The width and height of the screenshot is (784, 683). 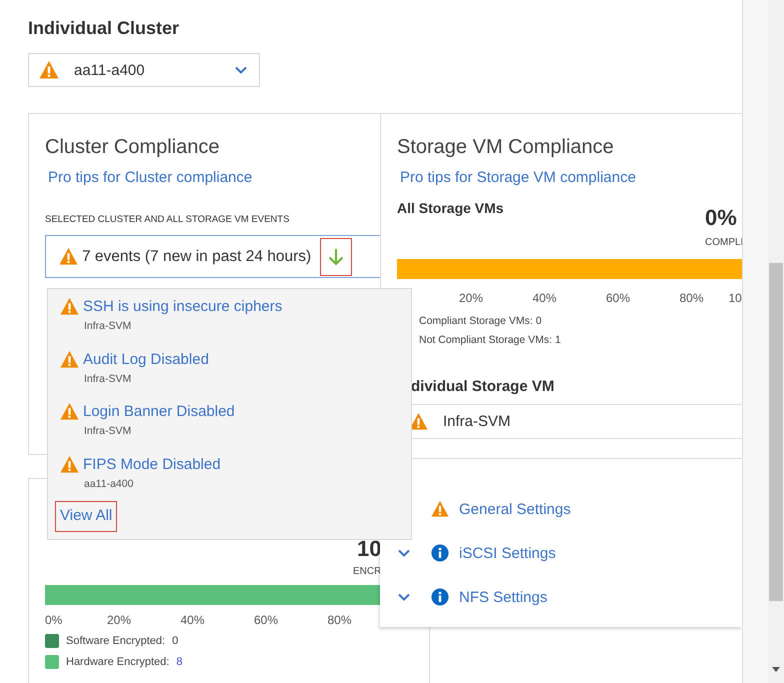 What do you see at coordinates (735, 298) in the screenshot?
I see `axis-tick-label: 10` at bounding box center [735, 298].